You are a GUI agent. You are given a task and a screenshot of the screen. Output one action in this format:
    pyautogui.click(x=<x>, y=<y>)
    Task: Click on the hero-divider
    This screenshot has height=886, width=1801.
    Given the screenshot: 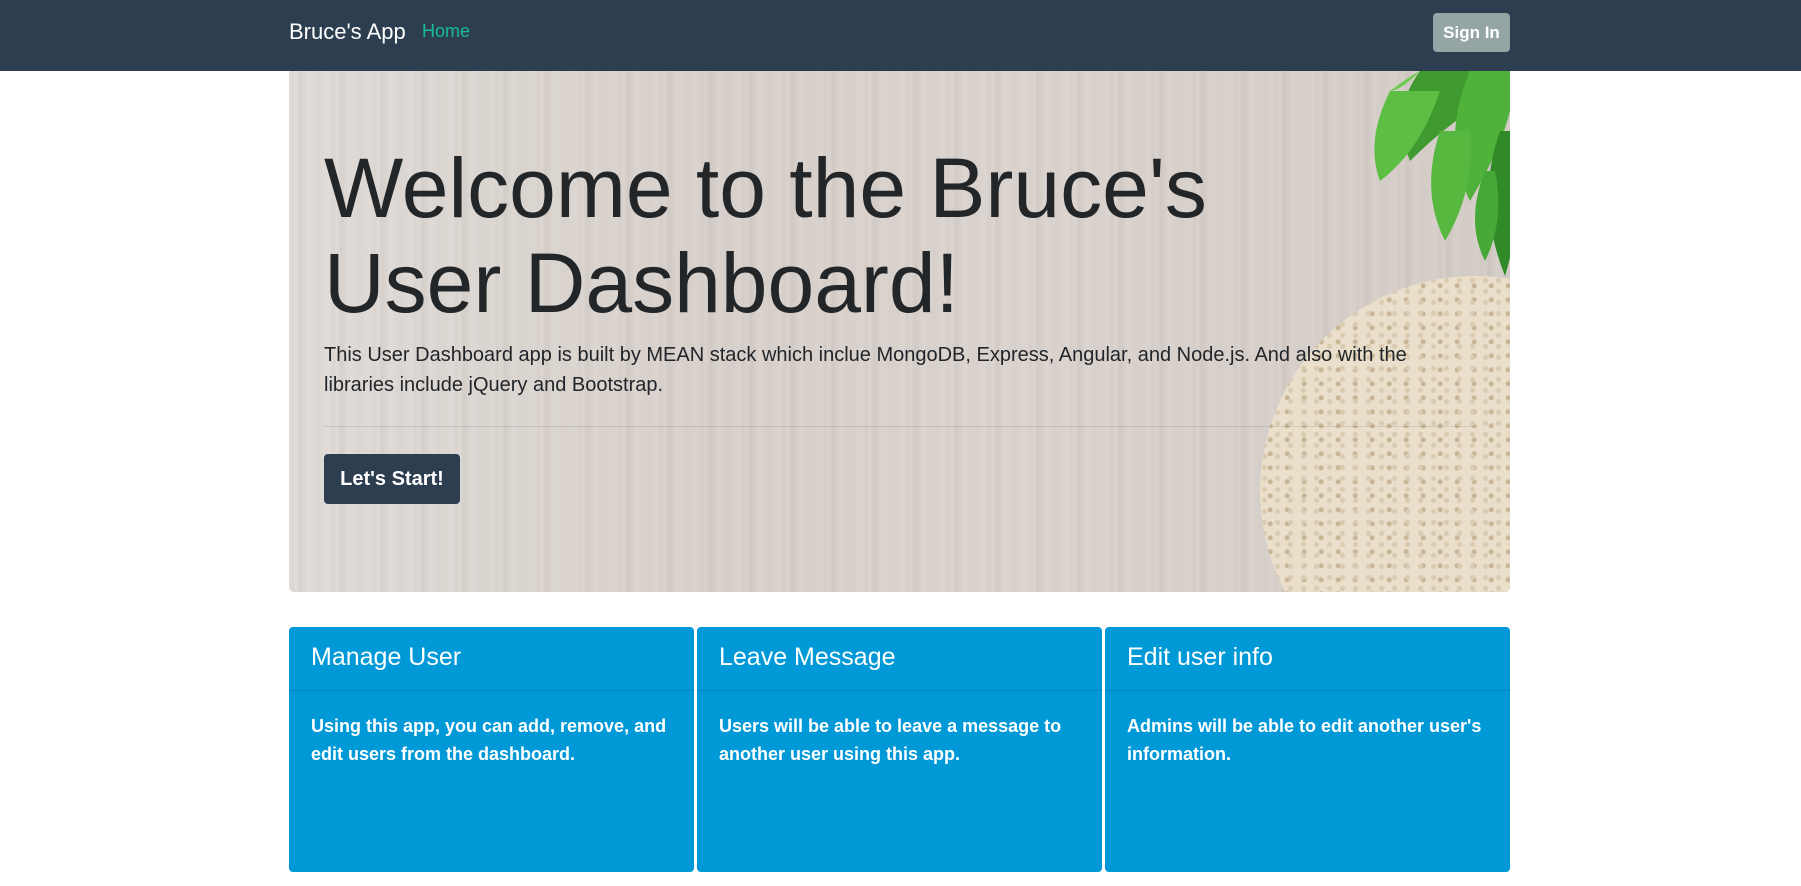 What is the action you would take?
    pyautogui.click(x=899, y=426)
    